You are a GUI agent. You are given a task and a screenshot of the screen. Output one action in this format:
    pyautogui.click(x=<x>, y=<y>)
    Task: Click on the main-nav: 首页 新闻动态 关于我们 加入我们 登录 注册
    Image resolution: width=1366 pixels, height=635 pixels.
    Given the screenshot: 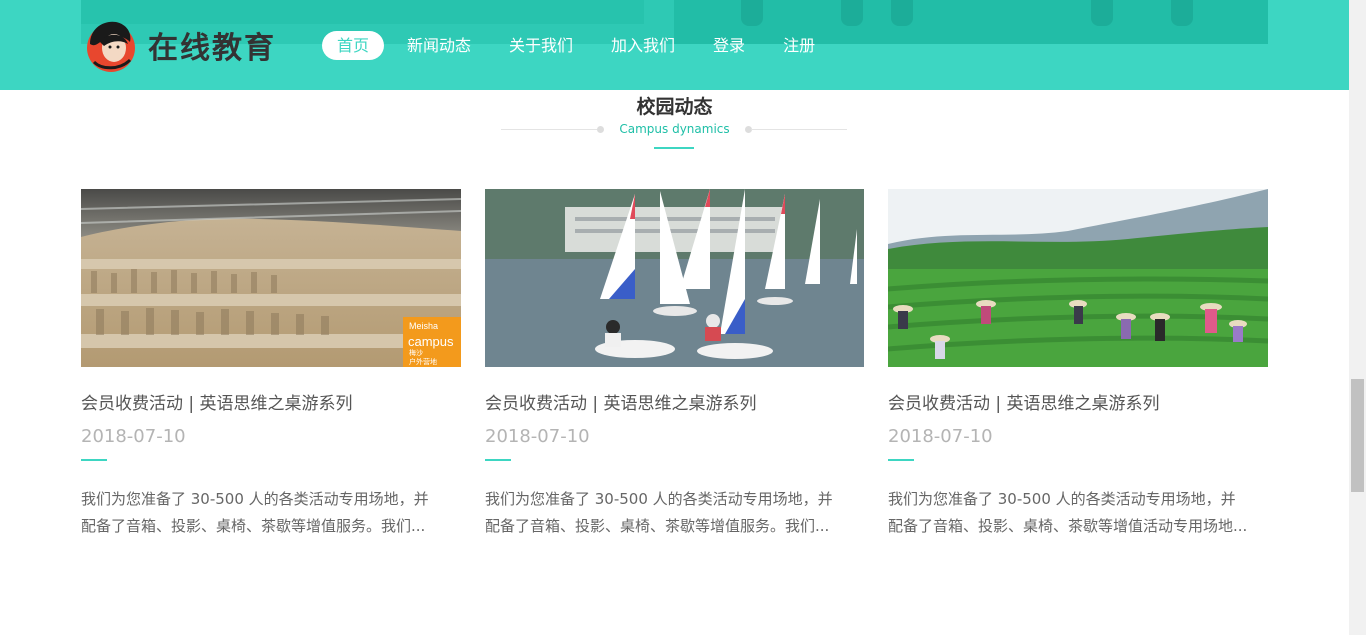 What is the action you would take?
    pyautogui.click(x=568, y=45)
    